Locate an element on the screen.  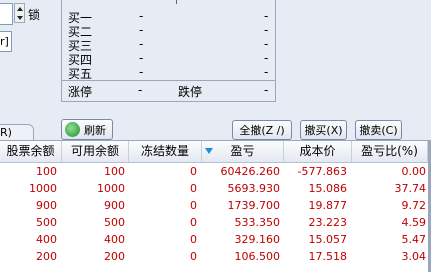
cancel-buy-button: 撤买(X) is located at coordinates (323, 130).